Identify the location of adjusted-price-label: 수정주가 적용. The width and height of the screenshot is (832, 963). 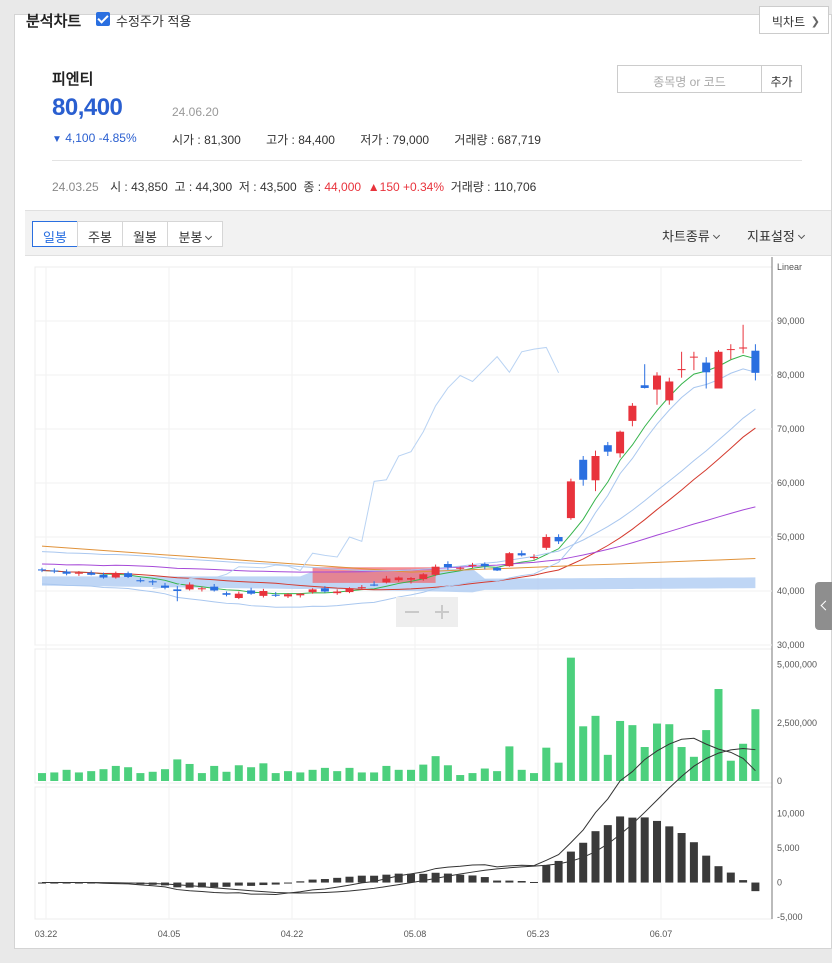
(153, 20).